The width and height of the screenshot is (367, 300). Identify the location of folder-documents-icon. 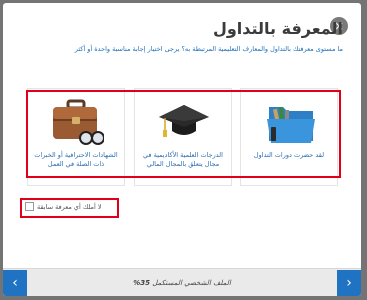
(291, 124).